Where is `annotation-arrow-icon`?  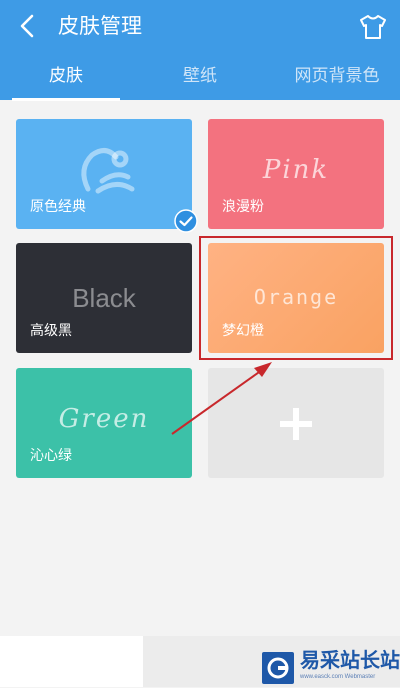
annotation-arrow-icon is located at coordinates (221, 398).